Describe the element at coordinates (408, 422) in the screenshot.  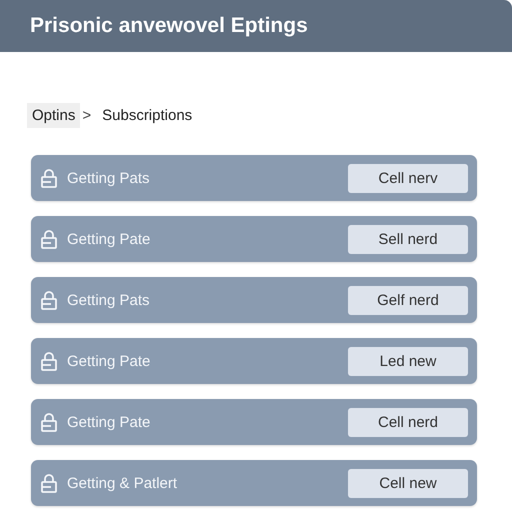
I see `row-button: Cell nerd` at that location.